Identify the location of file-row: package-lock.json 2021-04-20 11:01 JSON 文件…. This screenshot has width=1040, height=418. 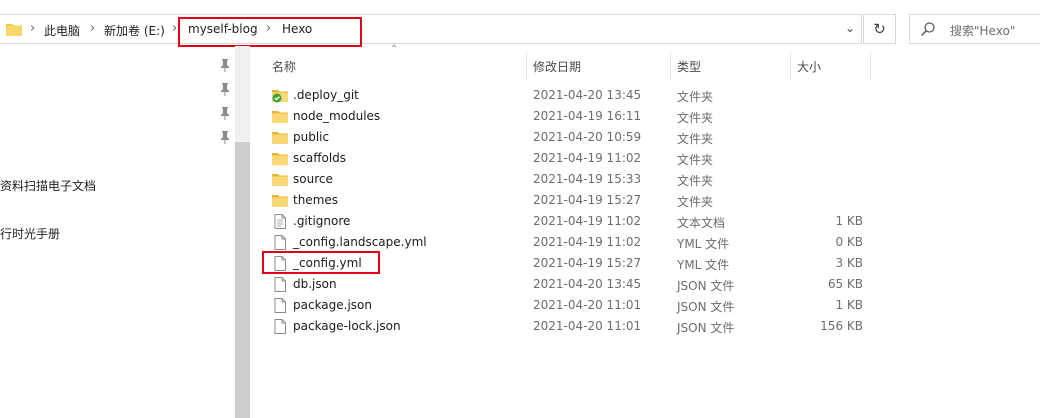
(567, 326).